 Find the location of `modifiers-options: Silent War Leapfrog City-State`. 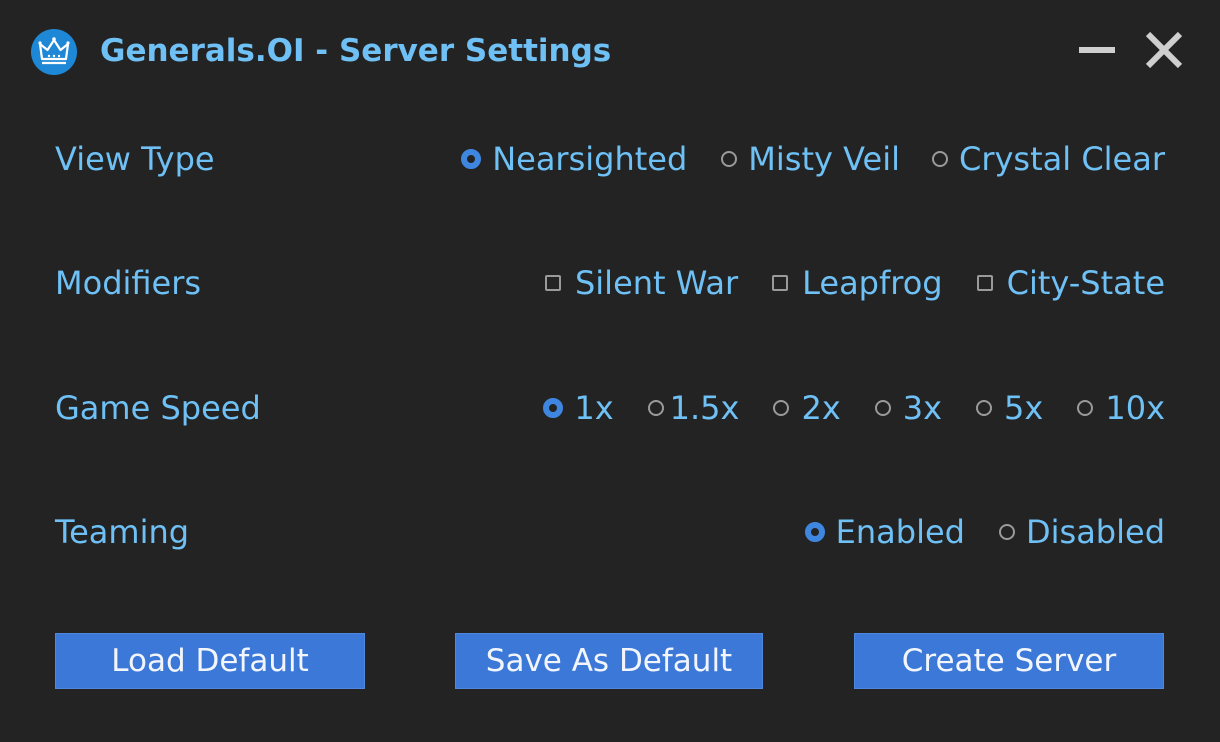

modifiers-options: Silent War Leapfrog City-State is located at coordinates (854, 283).